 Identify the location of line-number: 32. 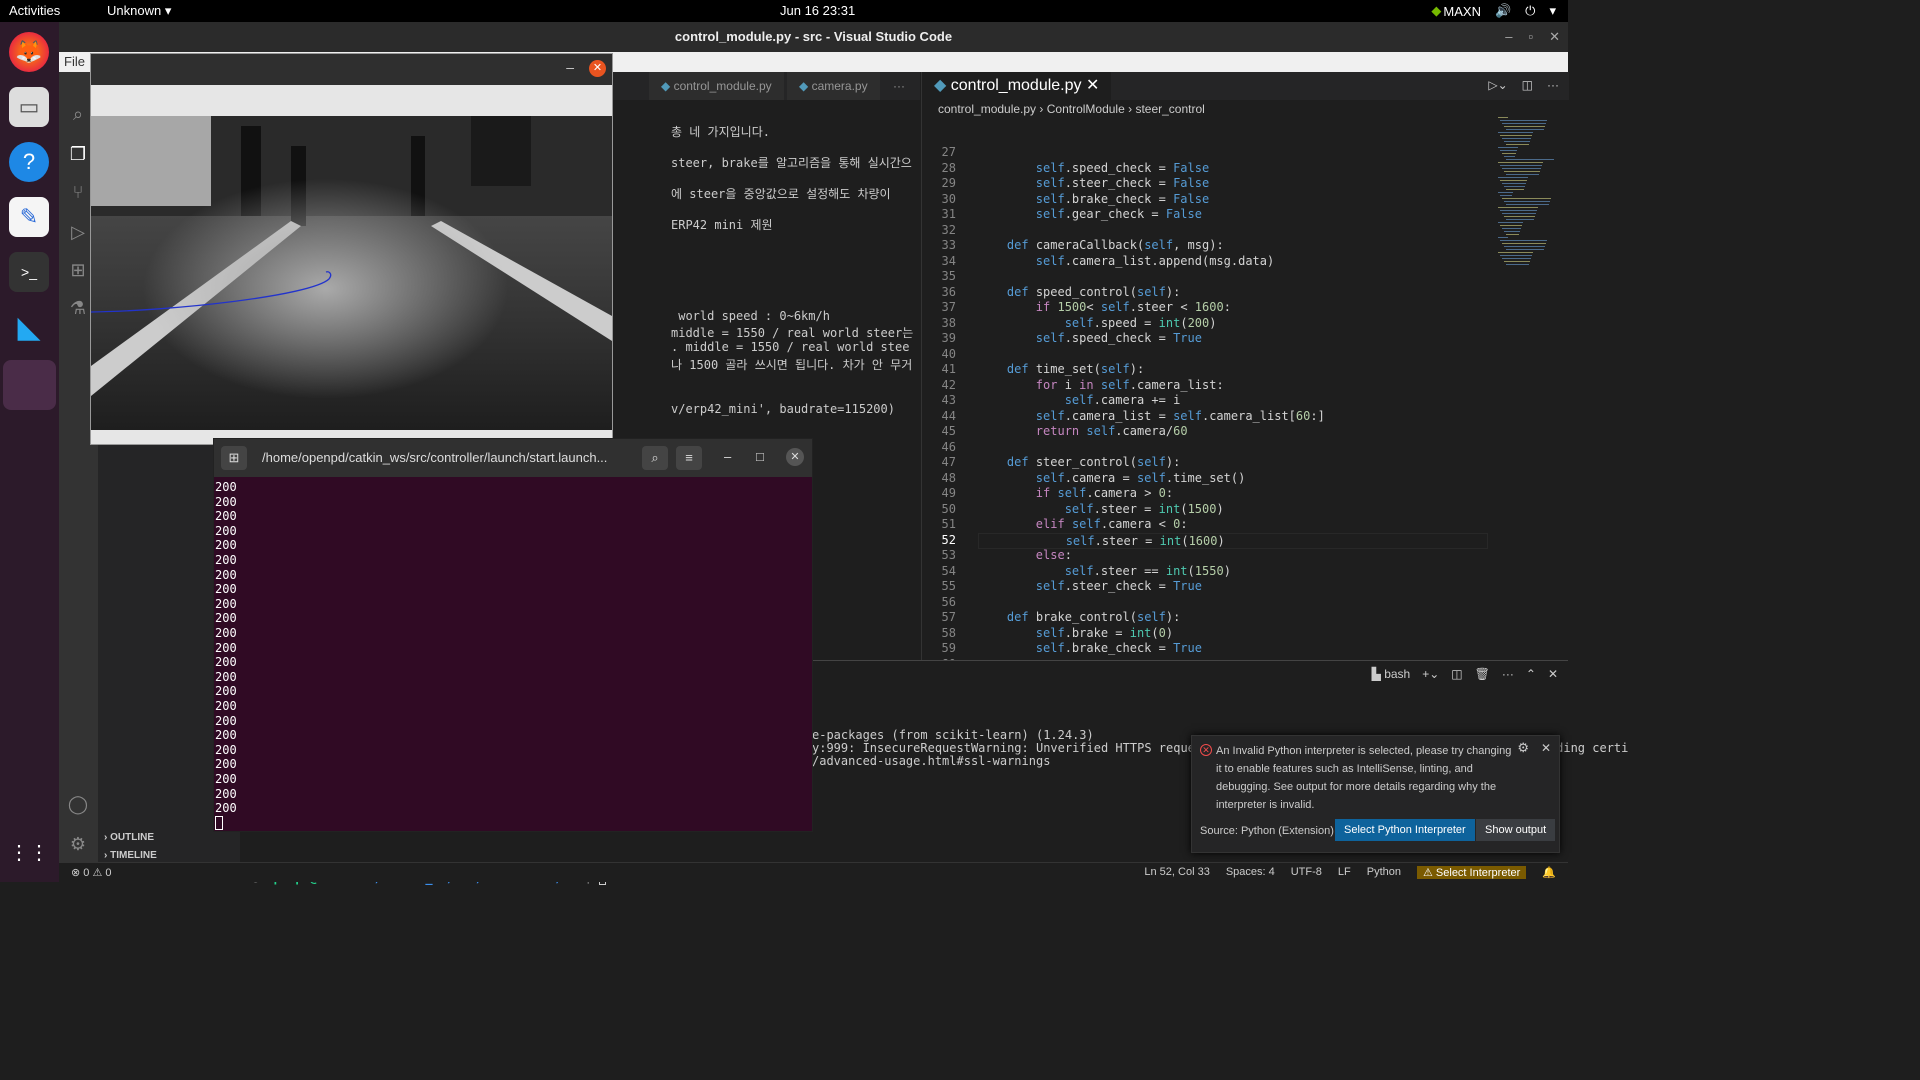
(948, 229).